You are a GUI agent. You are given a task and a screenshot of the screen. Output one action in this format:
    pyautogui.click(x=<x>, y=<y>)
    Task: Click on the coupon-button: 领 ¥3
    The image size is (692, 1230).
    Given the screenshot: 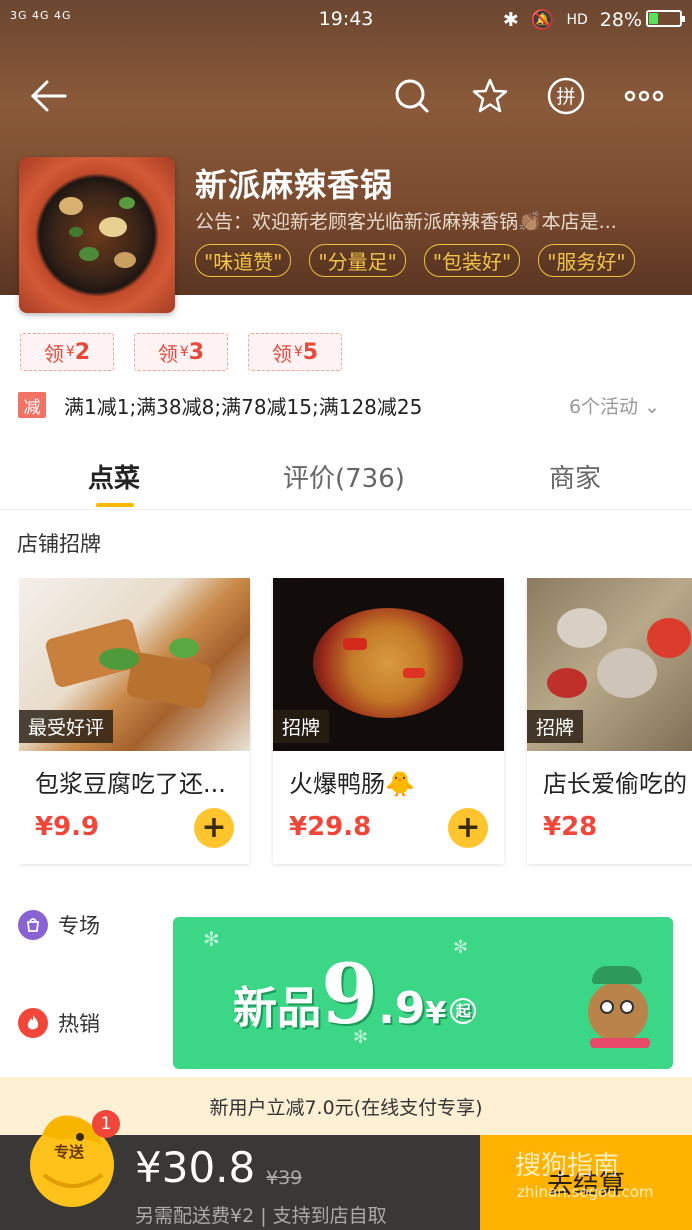 What is the action you would take?
    pyautogui.click(x=181, y=352)
    